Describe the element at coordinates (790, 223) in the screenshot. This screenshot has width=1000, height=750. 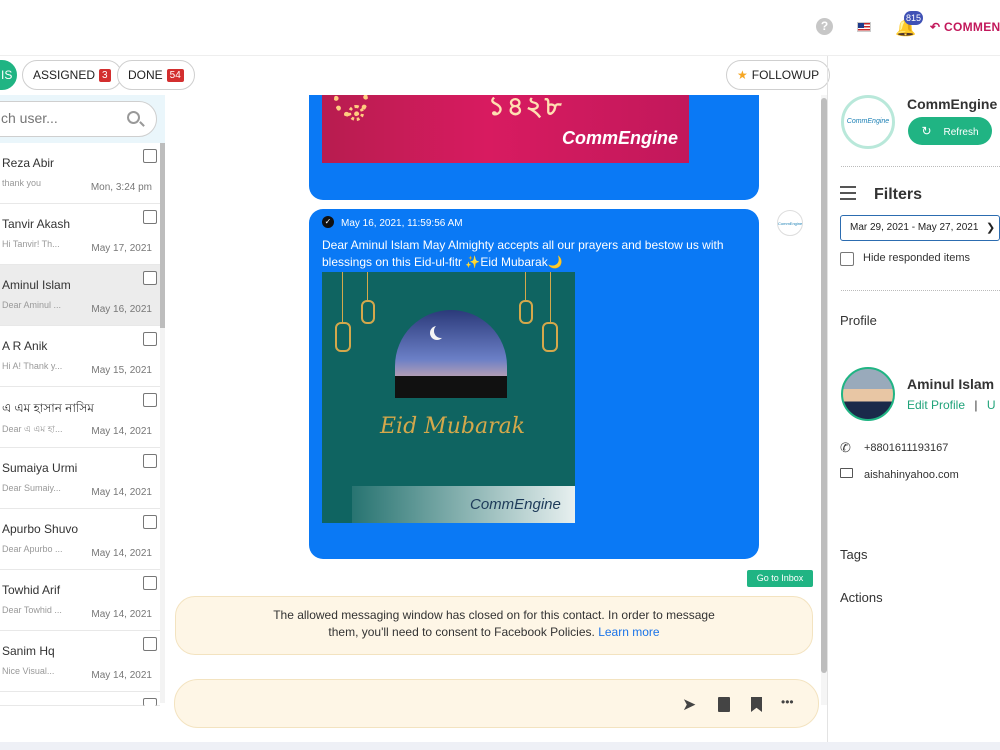
I see `sender-avatar: CommEngine` at that location.